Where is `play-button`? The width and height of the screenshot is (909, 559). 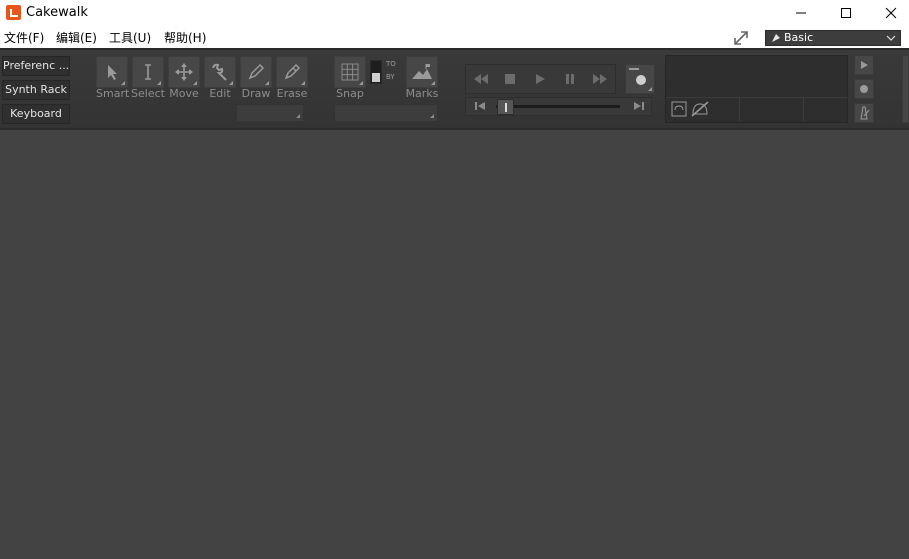
play-button is located at coordinates (540, 79).